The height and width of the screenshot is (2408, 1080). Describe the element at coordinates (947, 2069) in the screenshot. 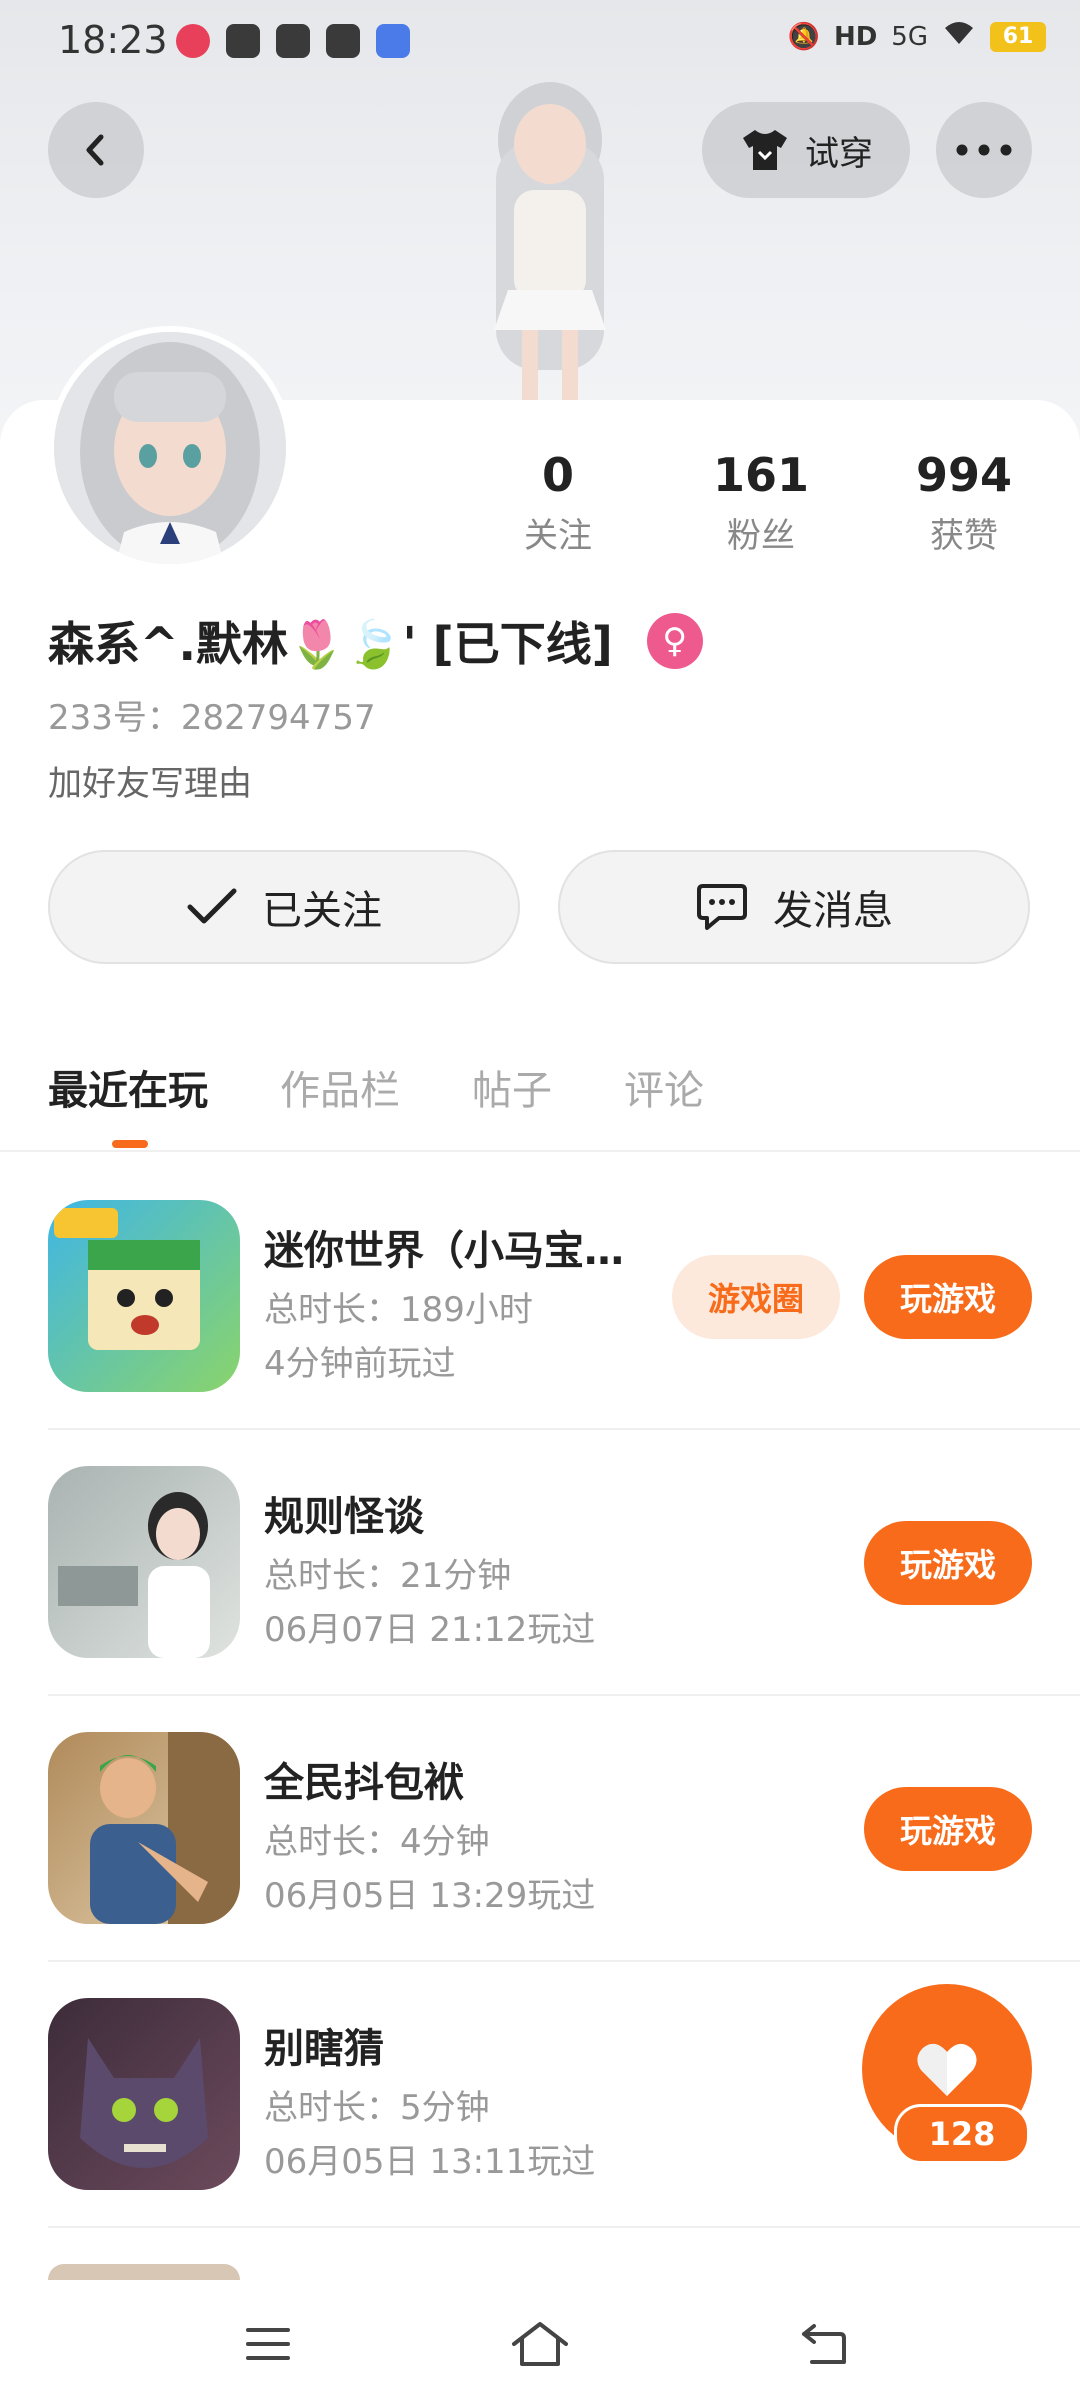

I see `heart-icon` at that location.